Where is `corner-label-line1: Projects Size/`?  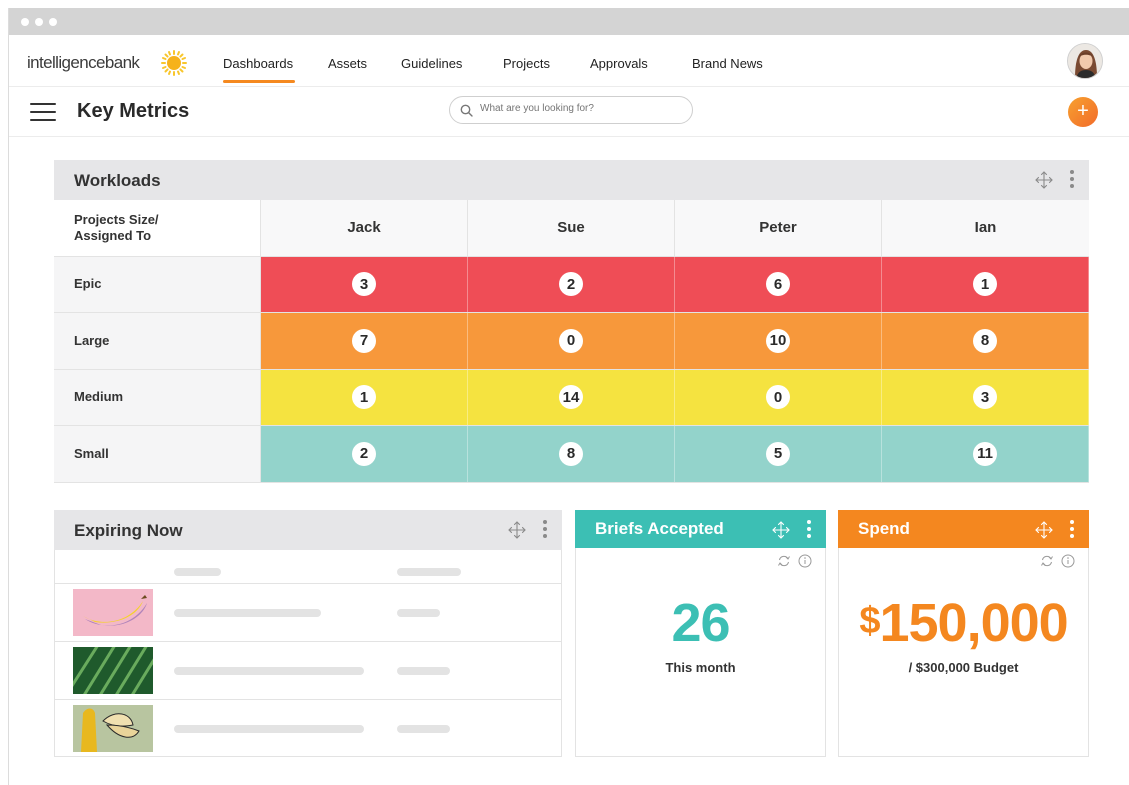
corner-label-line1: Projects Size/ is located at coordinates (116, 219).